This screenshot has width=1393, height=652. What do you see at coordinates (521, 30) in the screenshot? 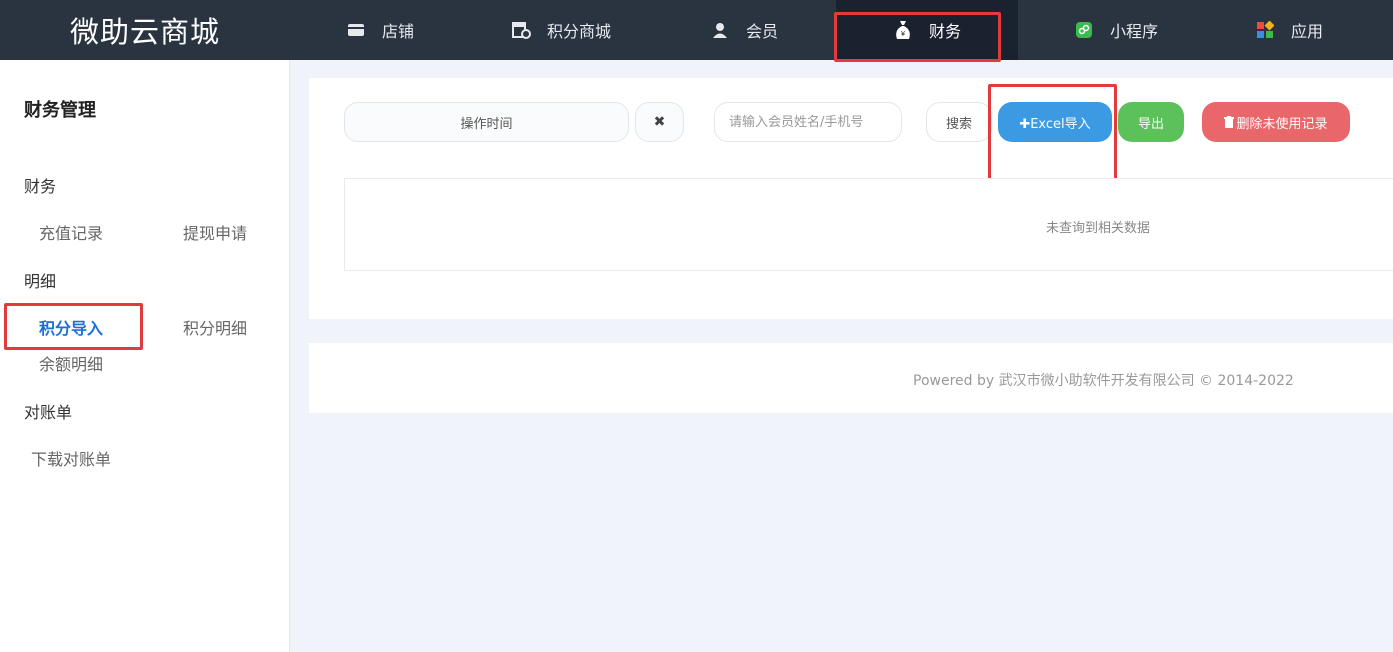
I see `points-mall-icon` at bounding box center [521, 30].